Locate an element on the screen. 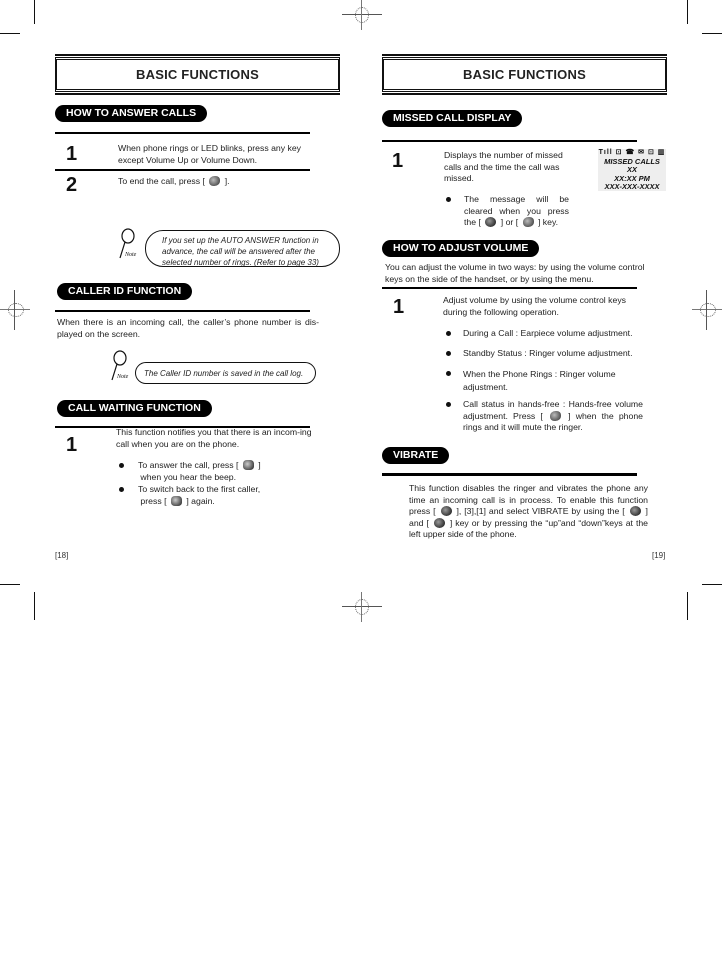 This screenshot has width=722, height=954. bullet-text: when you hear the beep. is located at coordinates (188, 476).